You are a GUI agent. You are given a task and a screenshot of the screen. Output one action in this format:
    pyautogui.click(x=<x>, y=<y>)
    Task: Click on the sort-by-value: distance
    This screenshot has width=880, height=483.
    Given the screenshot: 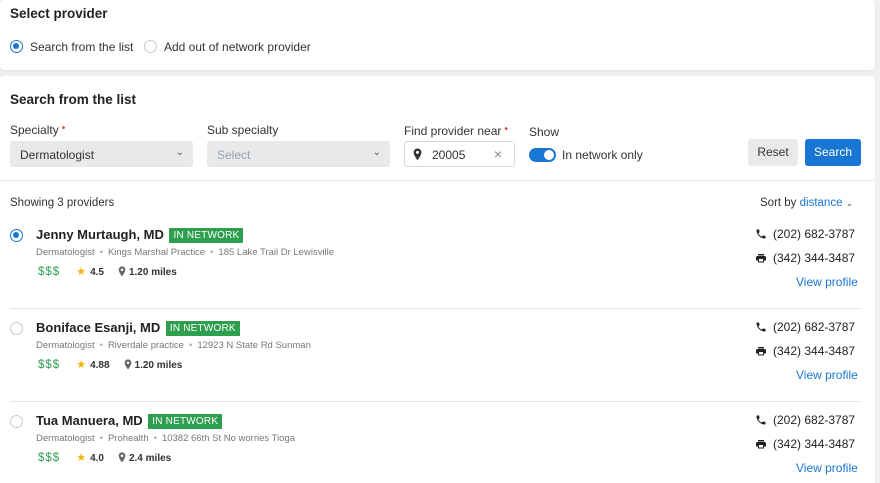 What is the action you would take?
    pyautogui.click(x=821, y=203)
    